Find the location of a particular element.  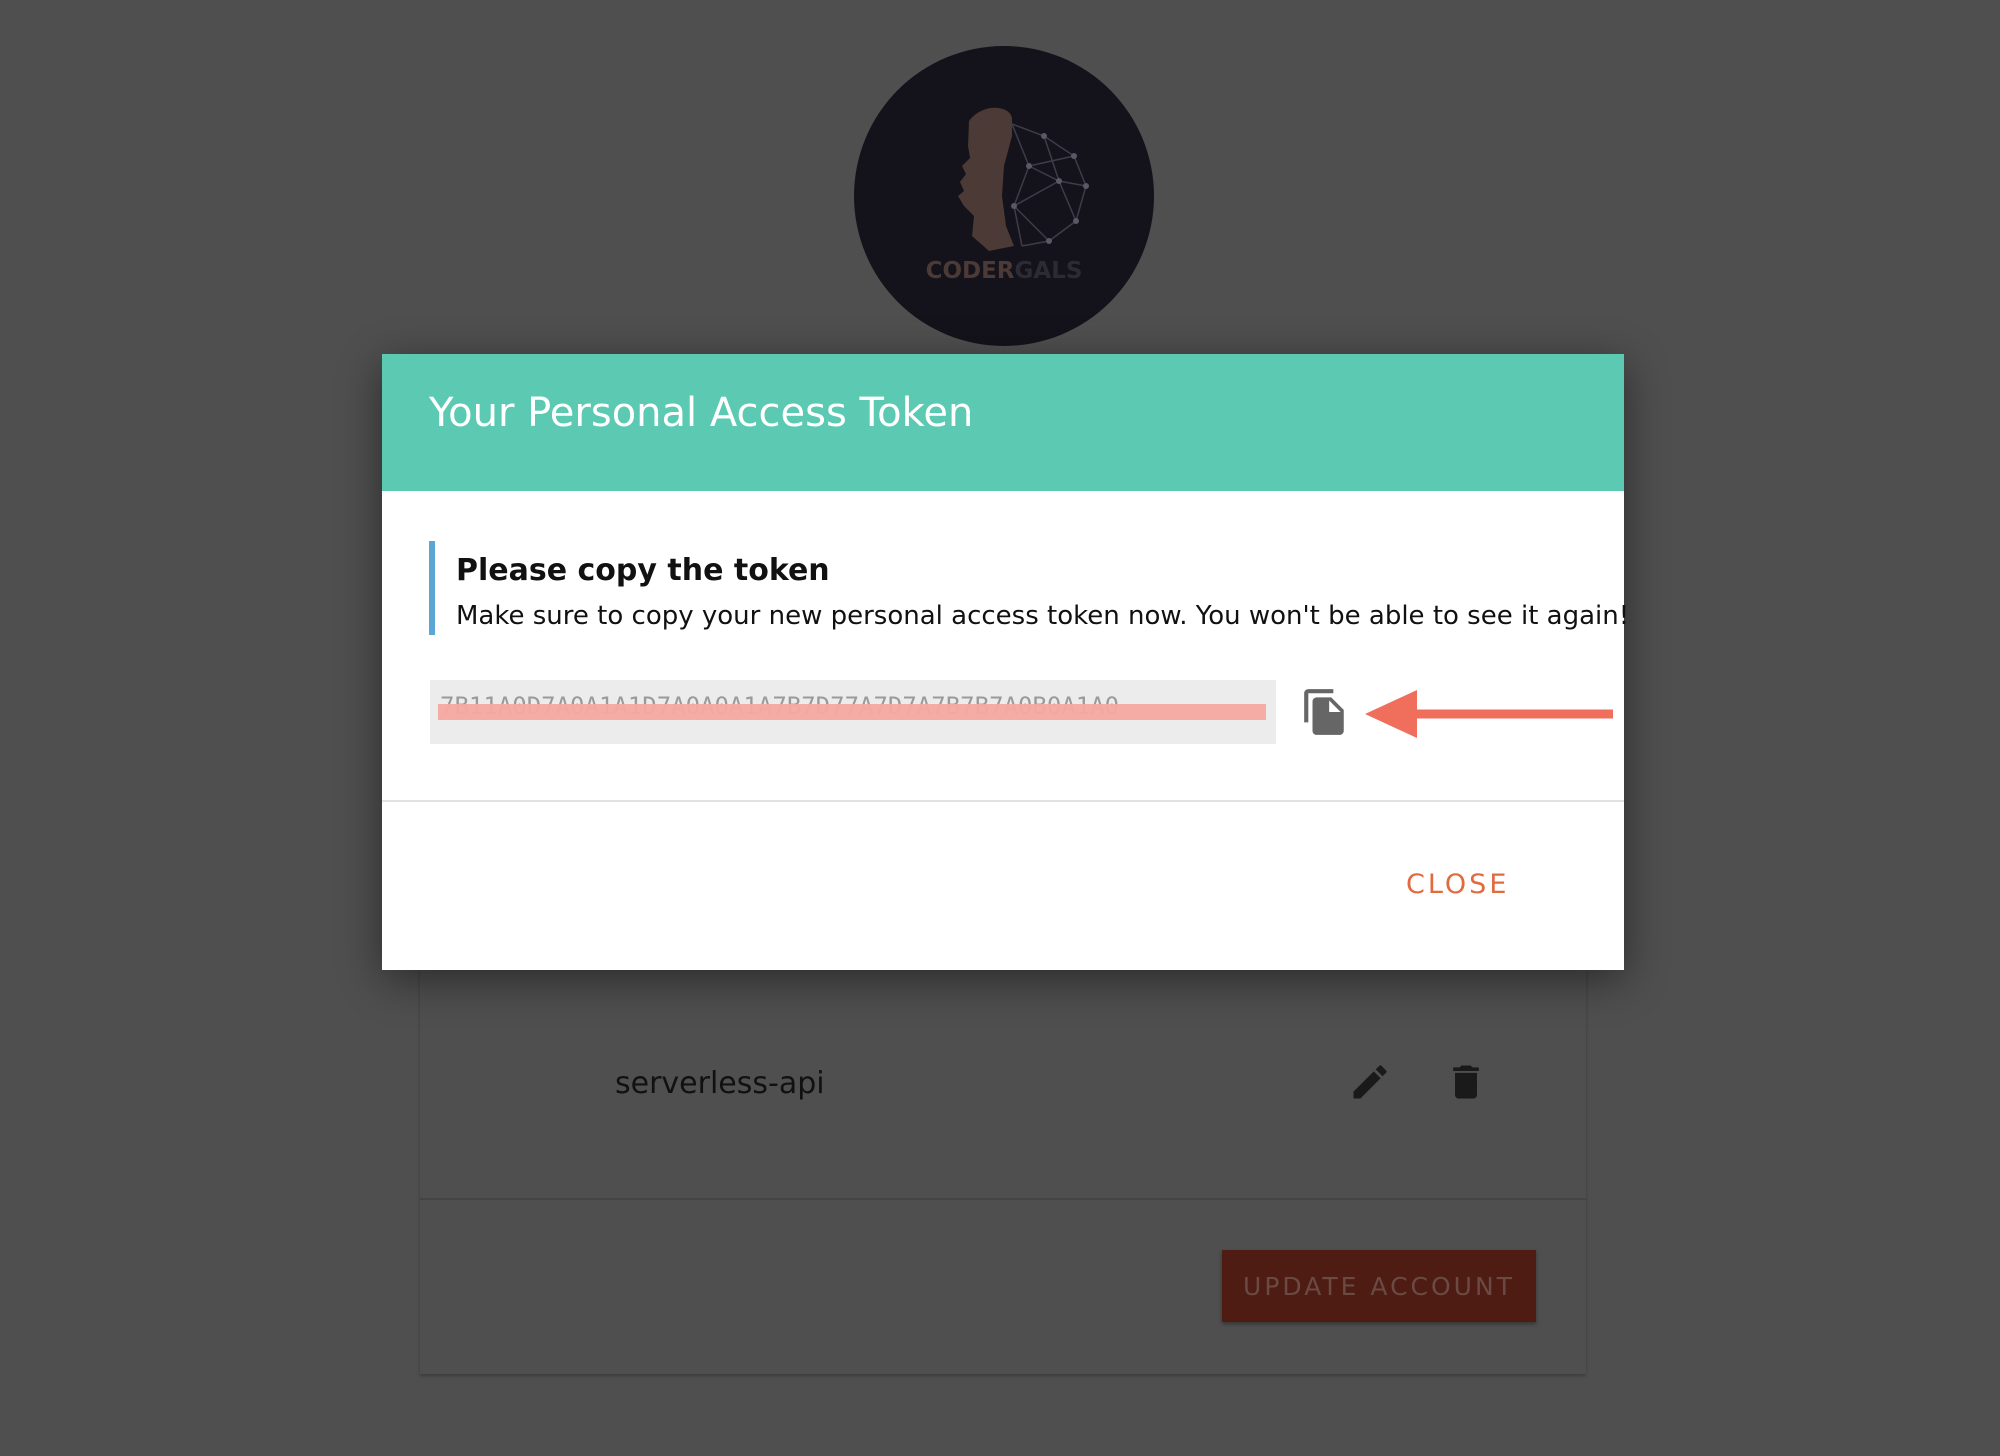

app-name: serverless-api is located at coordinates (720, 1083).